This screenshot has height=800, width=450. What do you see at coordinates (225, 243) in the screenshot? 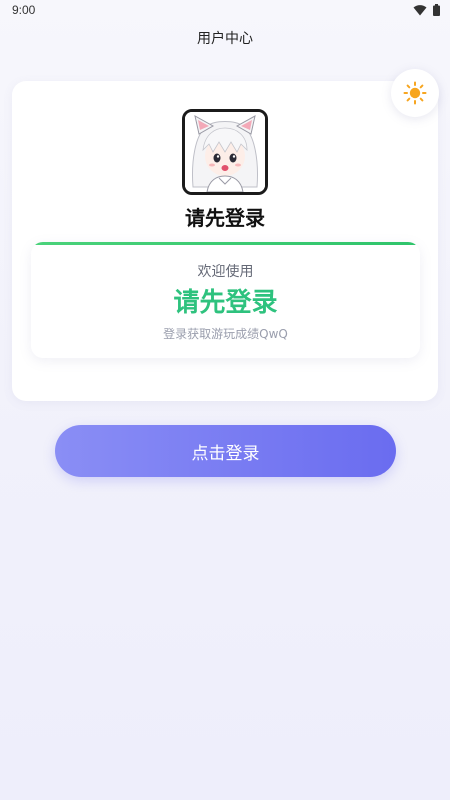
I see `welcome-card-accent` at bounding box center [225, 243].